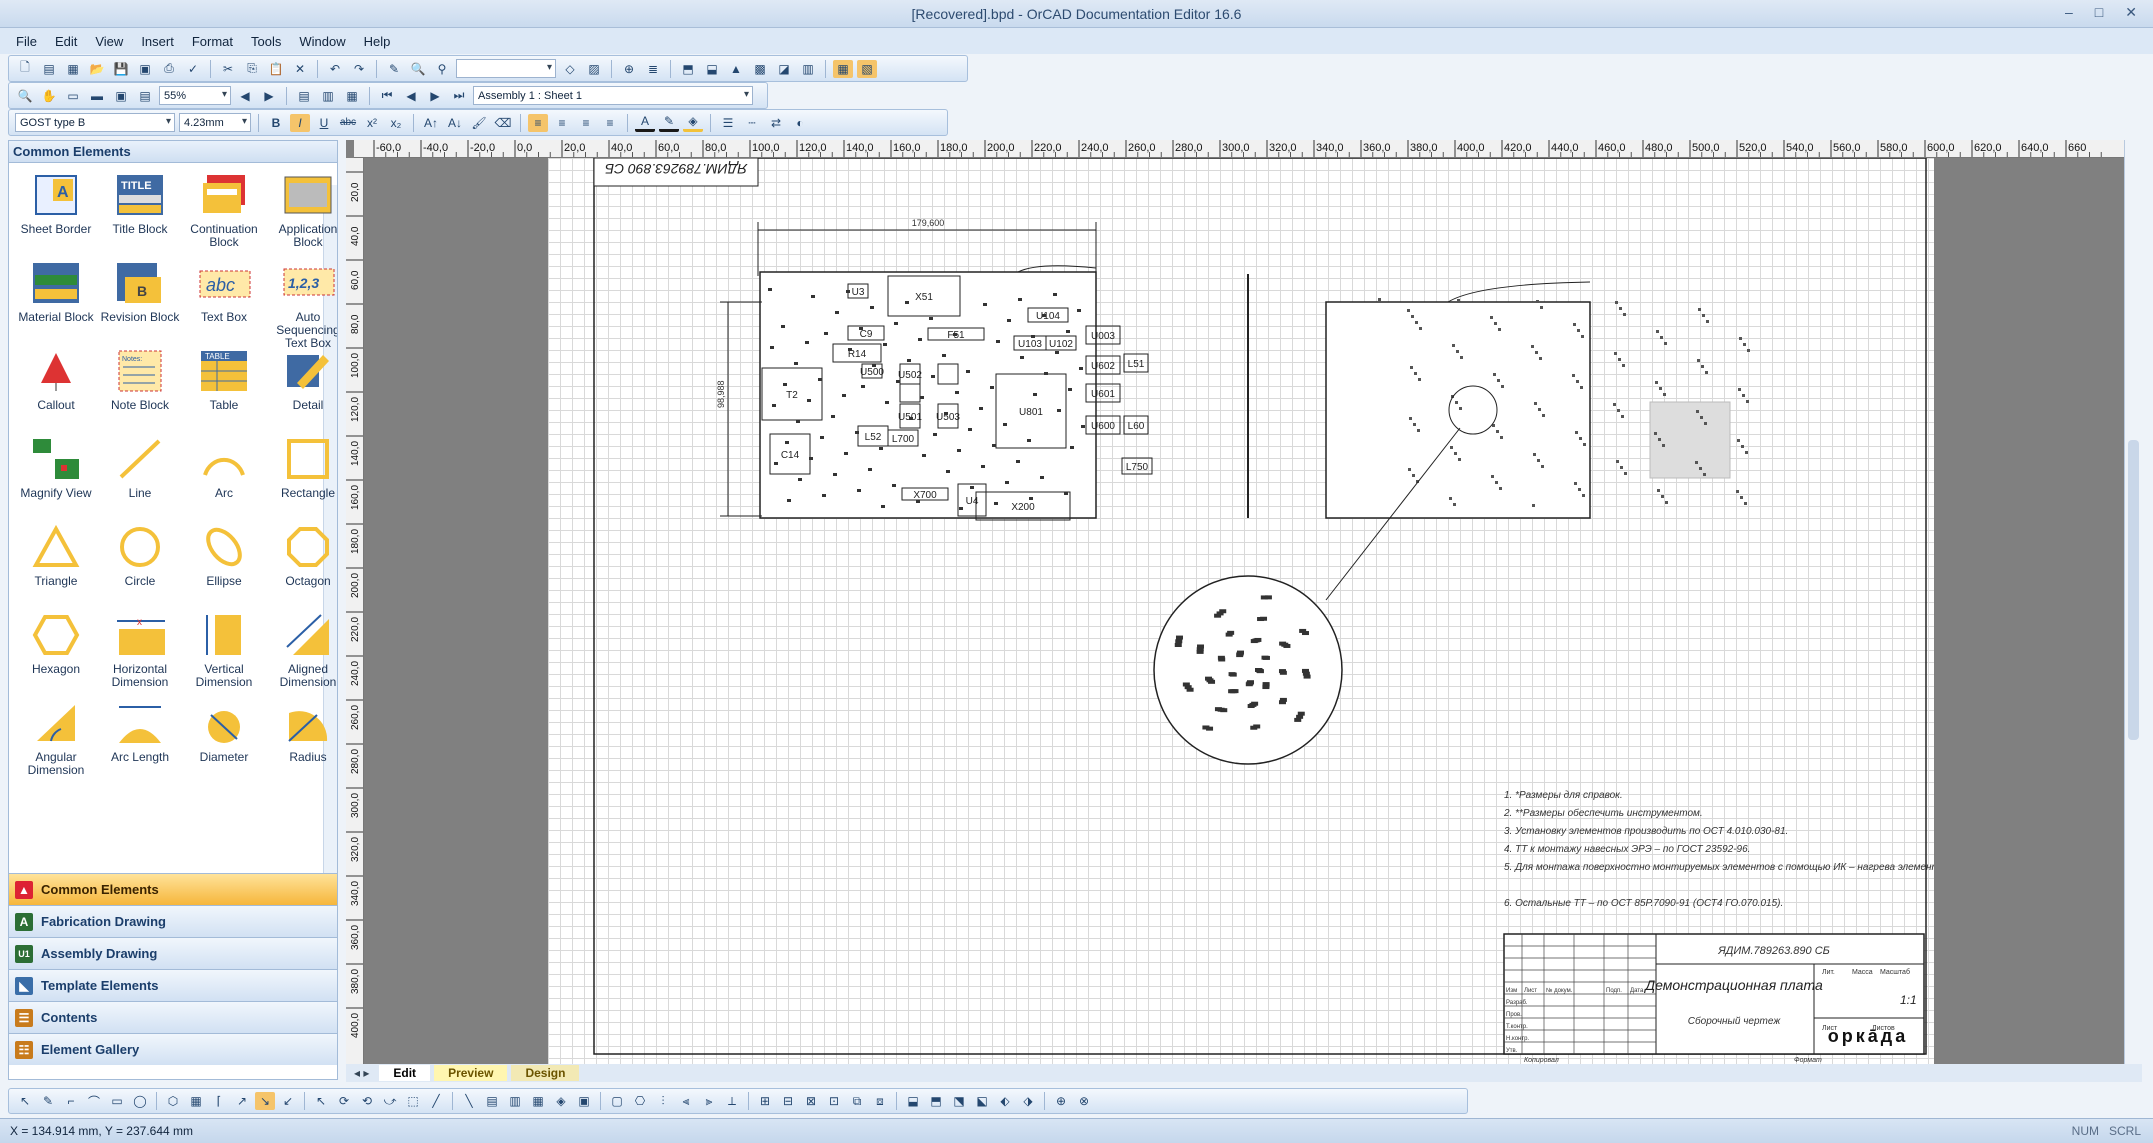 This screenshot has width=2153, height=1143. What do you see at coordinates (224, 555) in the screenshot?
I see `palette-item-ellipse: Ellipse` at bounding box center [224, 555].